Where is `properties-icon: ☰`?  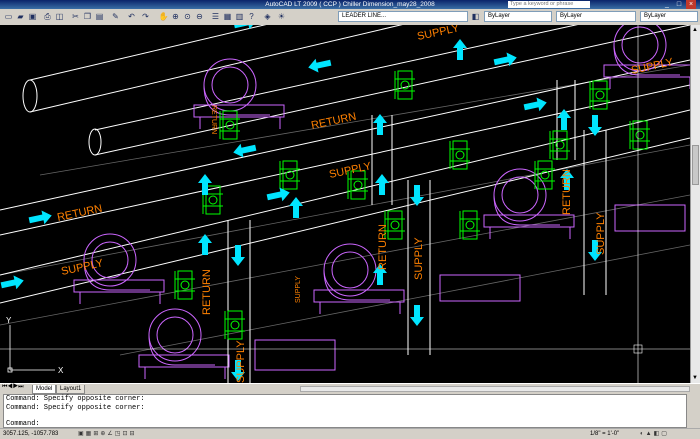
properties-icon: ☰ is located at coordinates (215, 16).